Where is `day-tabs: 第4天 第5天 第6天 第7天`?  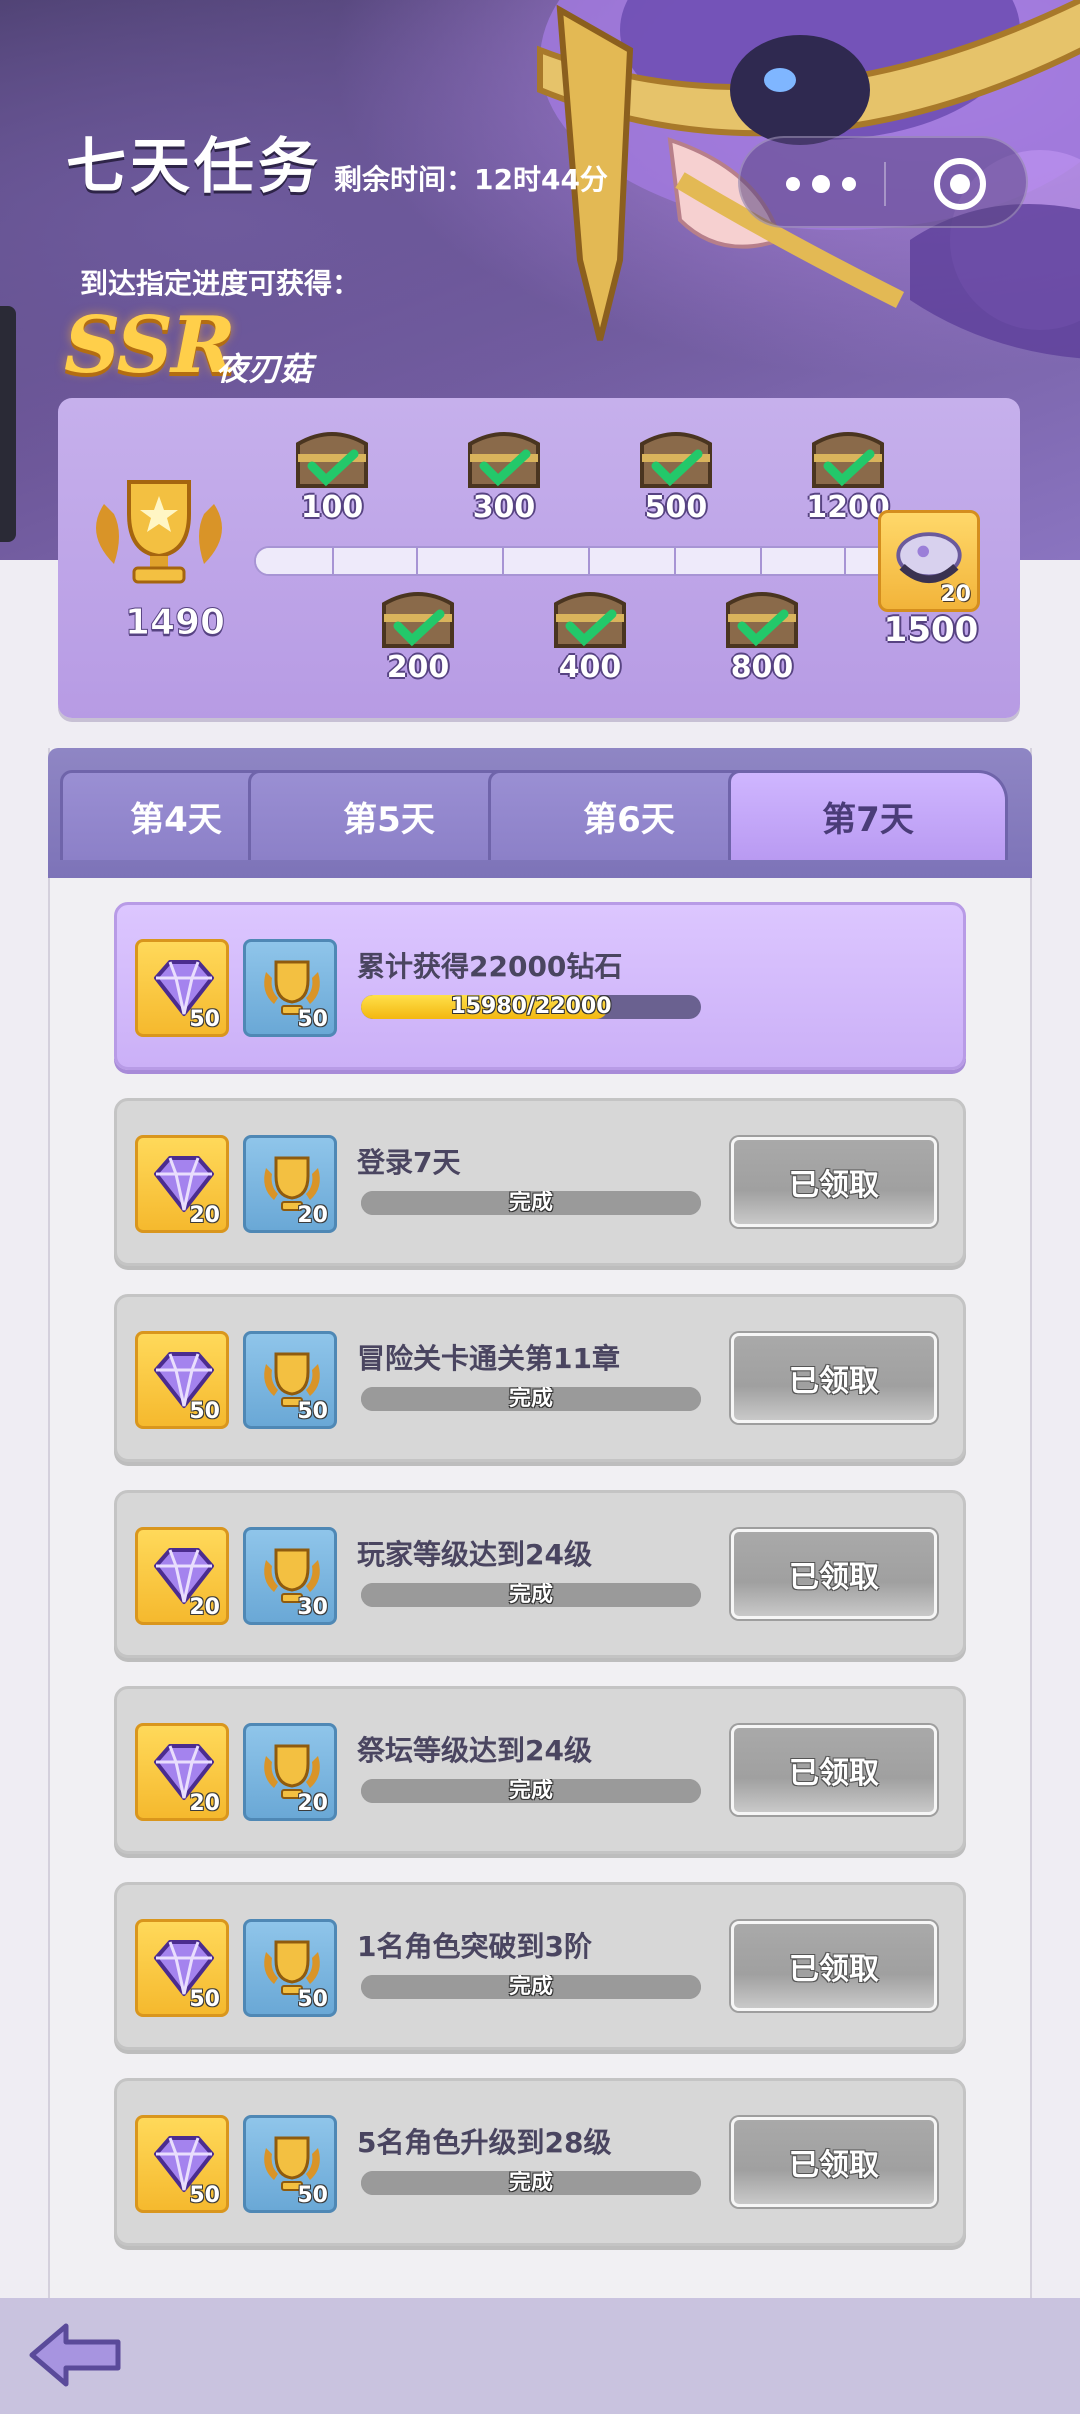 day-tabs: 第4天 第5天 第6天 第7天 is located at coordinates (540, 813).